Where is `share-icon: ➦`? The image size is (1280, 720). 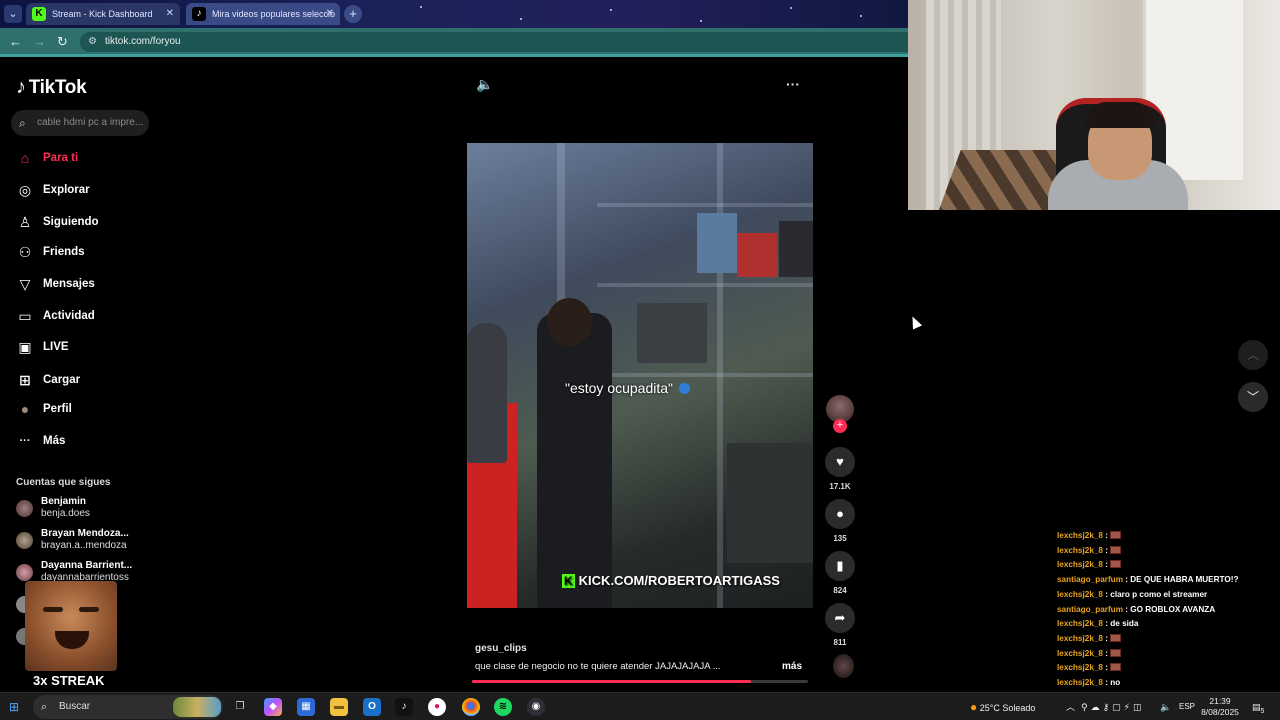
share-icon: ➦ is located at coordinates (840, 617).